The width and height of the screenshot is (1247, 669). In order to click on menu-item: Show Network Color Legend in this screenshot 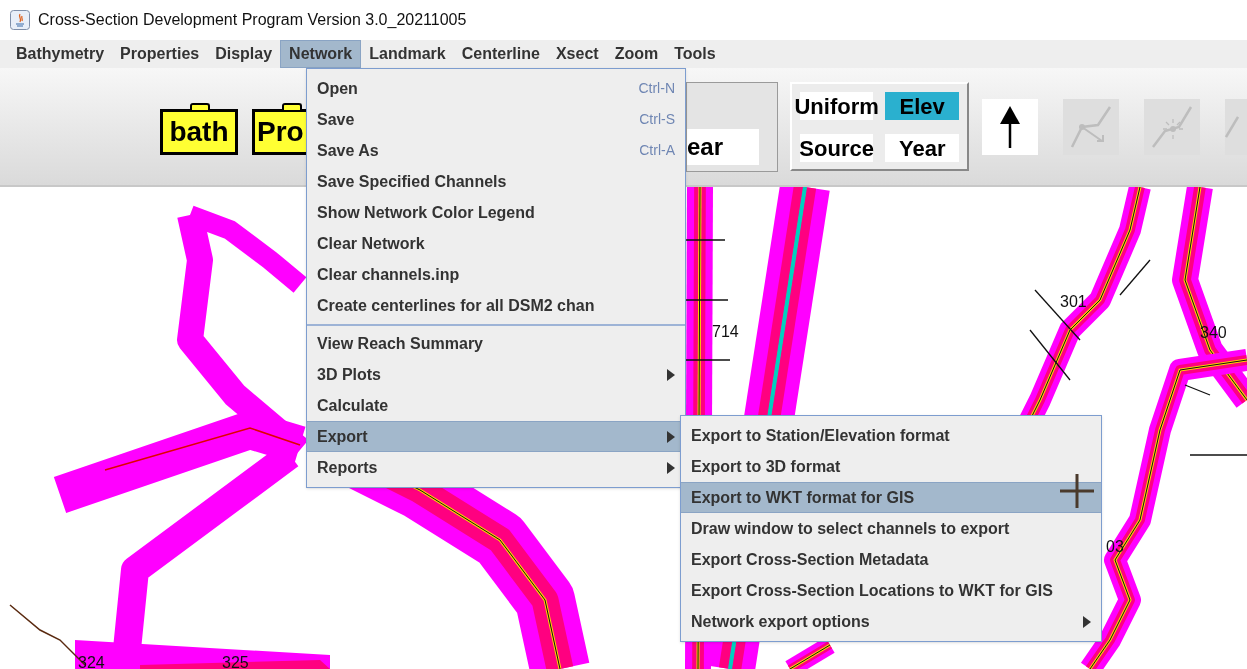, I will do `click(496, 212)`.